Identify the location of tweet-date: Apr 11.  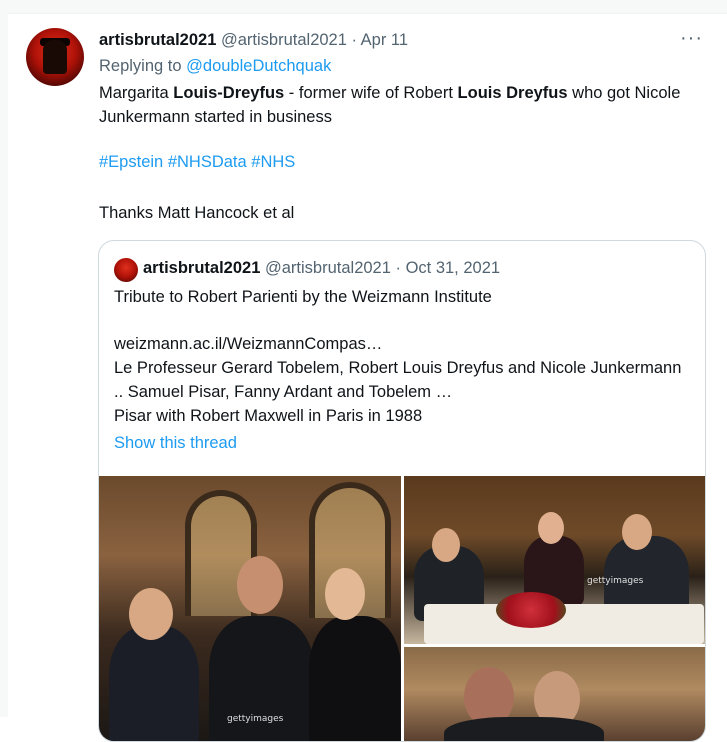
(384, 40).